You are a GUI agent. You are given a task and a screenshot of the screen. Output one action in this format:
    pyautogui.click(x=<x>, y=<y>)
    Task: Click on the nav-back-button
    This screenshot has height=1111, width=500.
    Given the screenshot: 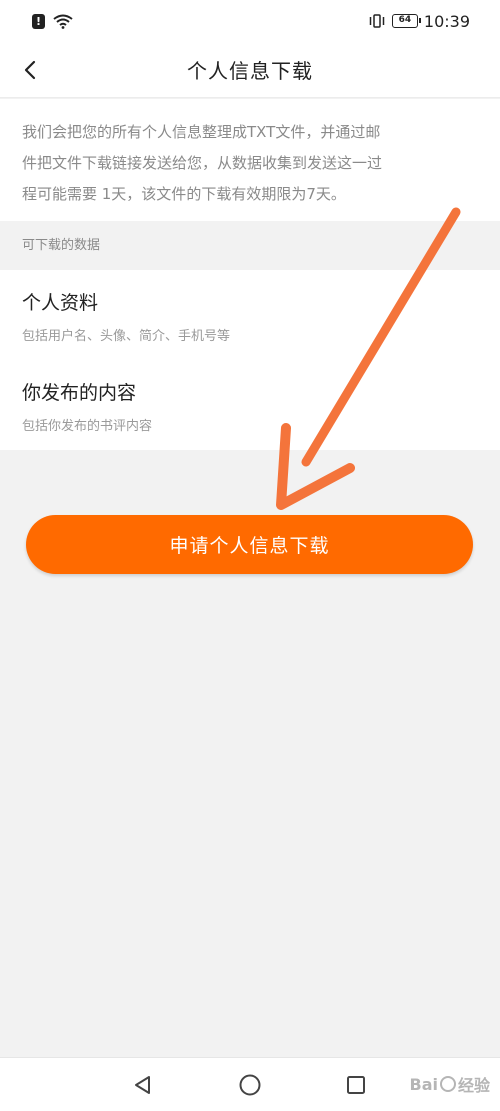 What is the action you would take?
    pyautogui.click(x=143, y=1085)
    